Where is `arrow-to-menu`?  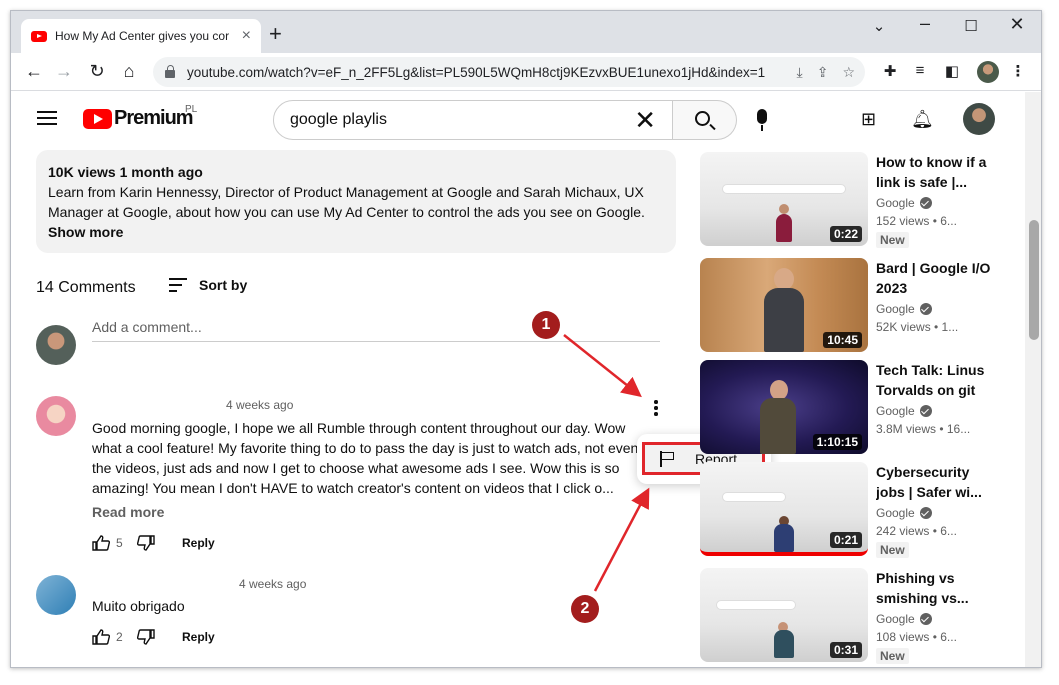
arrow-to-menu is located at coordinates (602, 366).